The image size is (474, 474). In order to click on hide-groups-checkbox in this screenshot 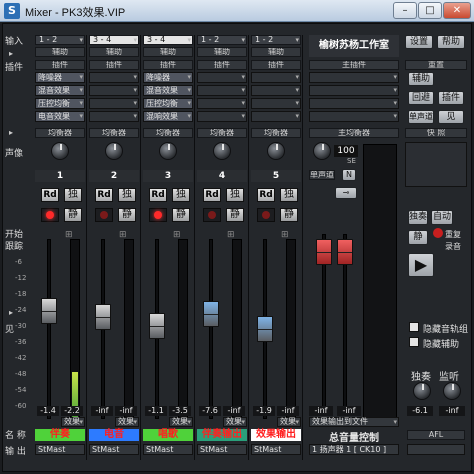, I will do `click(414, 327)`.